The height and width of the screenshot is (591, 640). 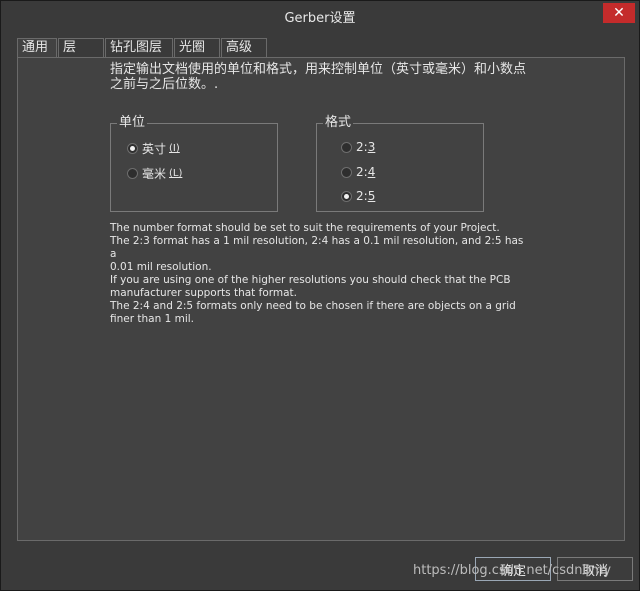 What do you see at coordinates (132, 123) in the screenshot?
I see `units-group-title: 单位` at bounding box center [132, 123].